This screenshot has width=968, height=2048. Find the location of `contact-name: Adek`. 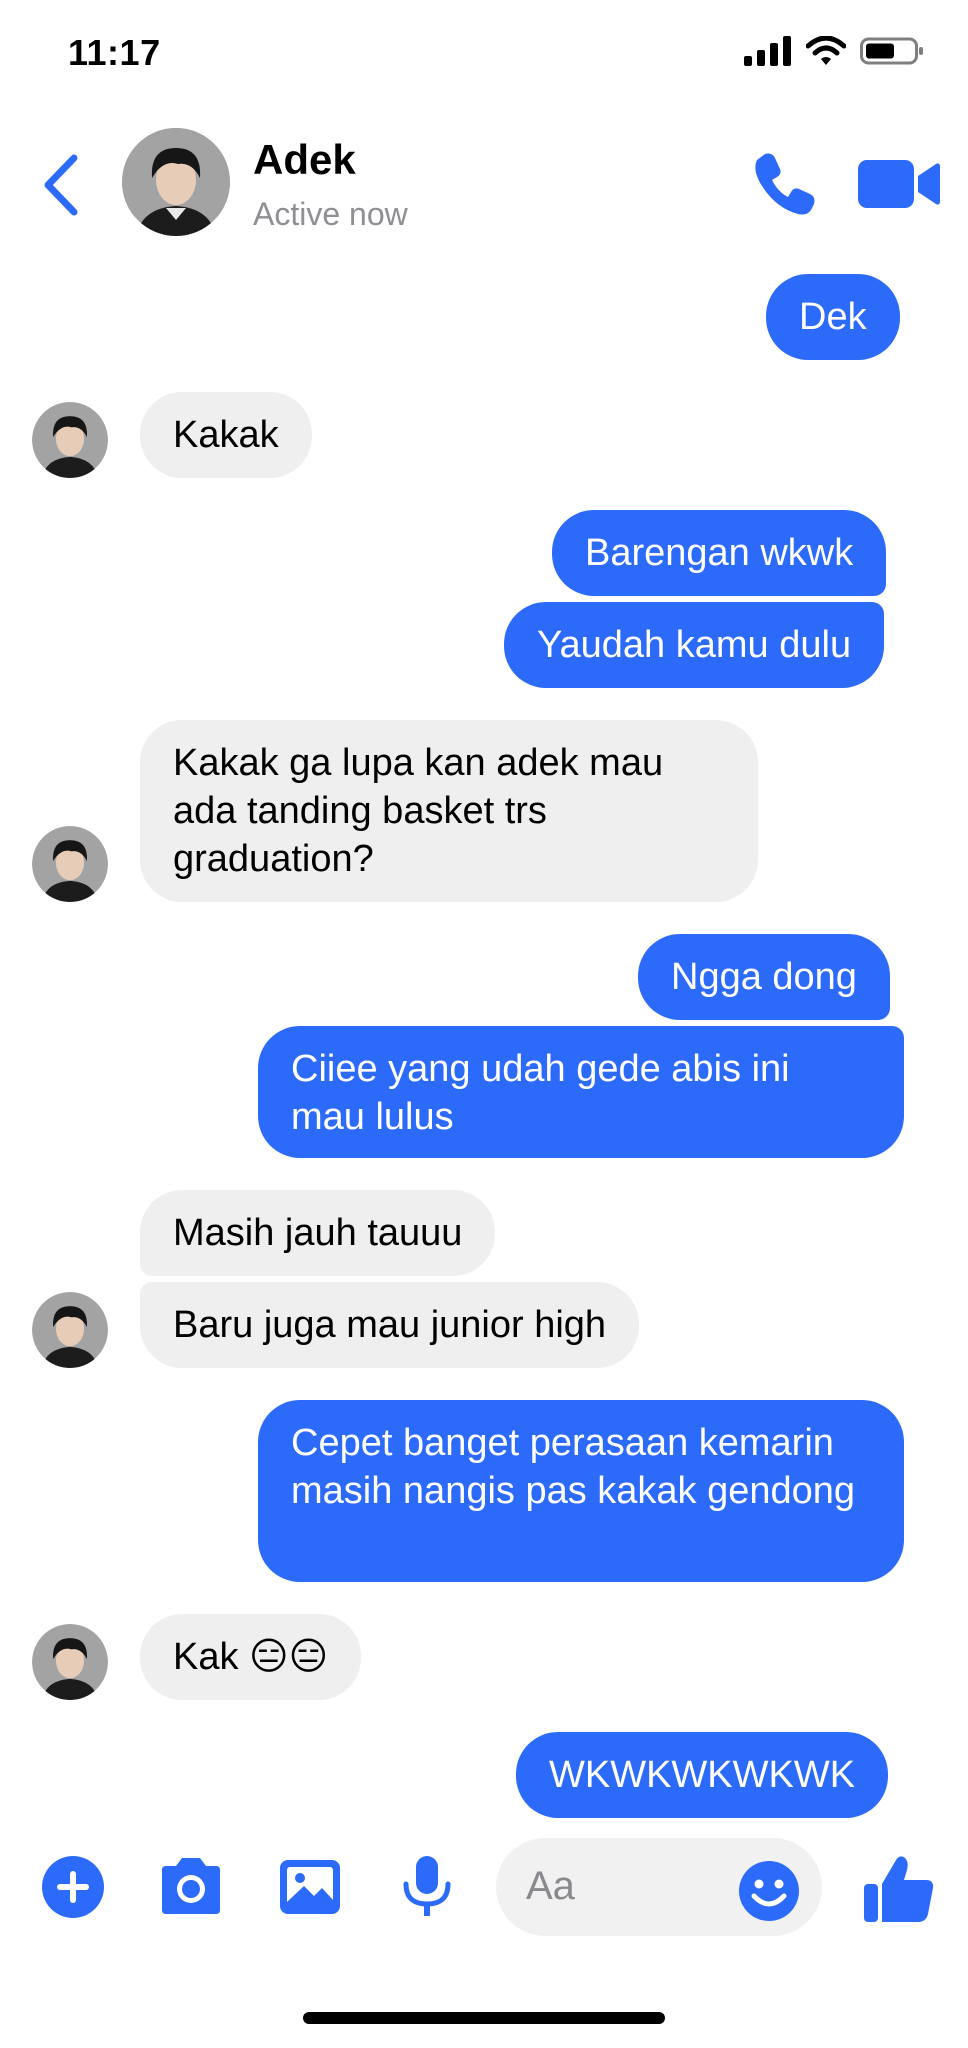

contact-name: Adek is located at coordinates (304, 159).